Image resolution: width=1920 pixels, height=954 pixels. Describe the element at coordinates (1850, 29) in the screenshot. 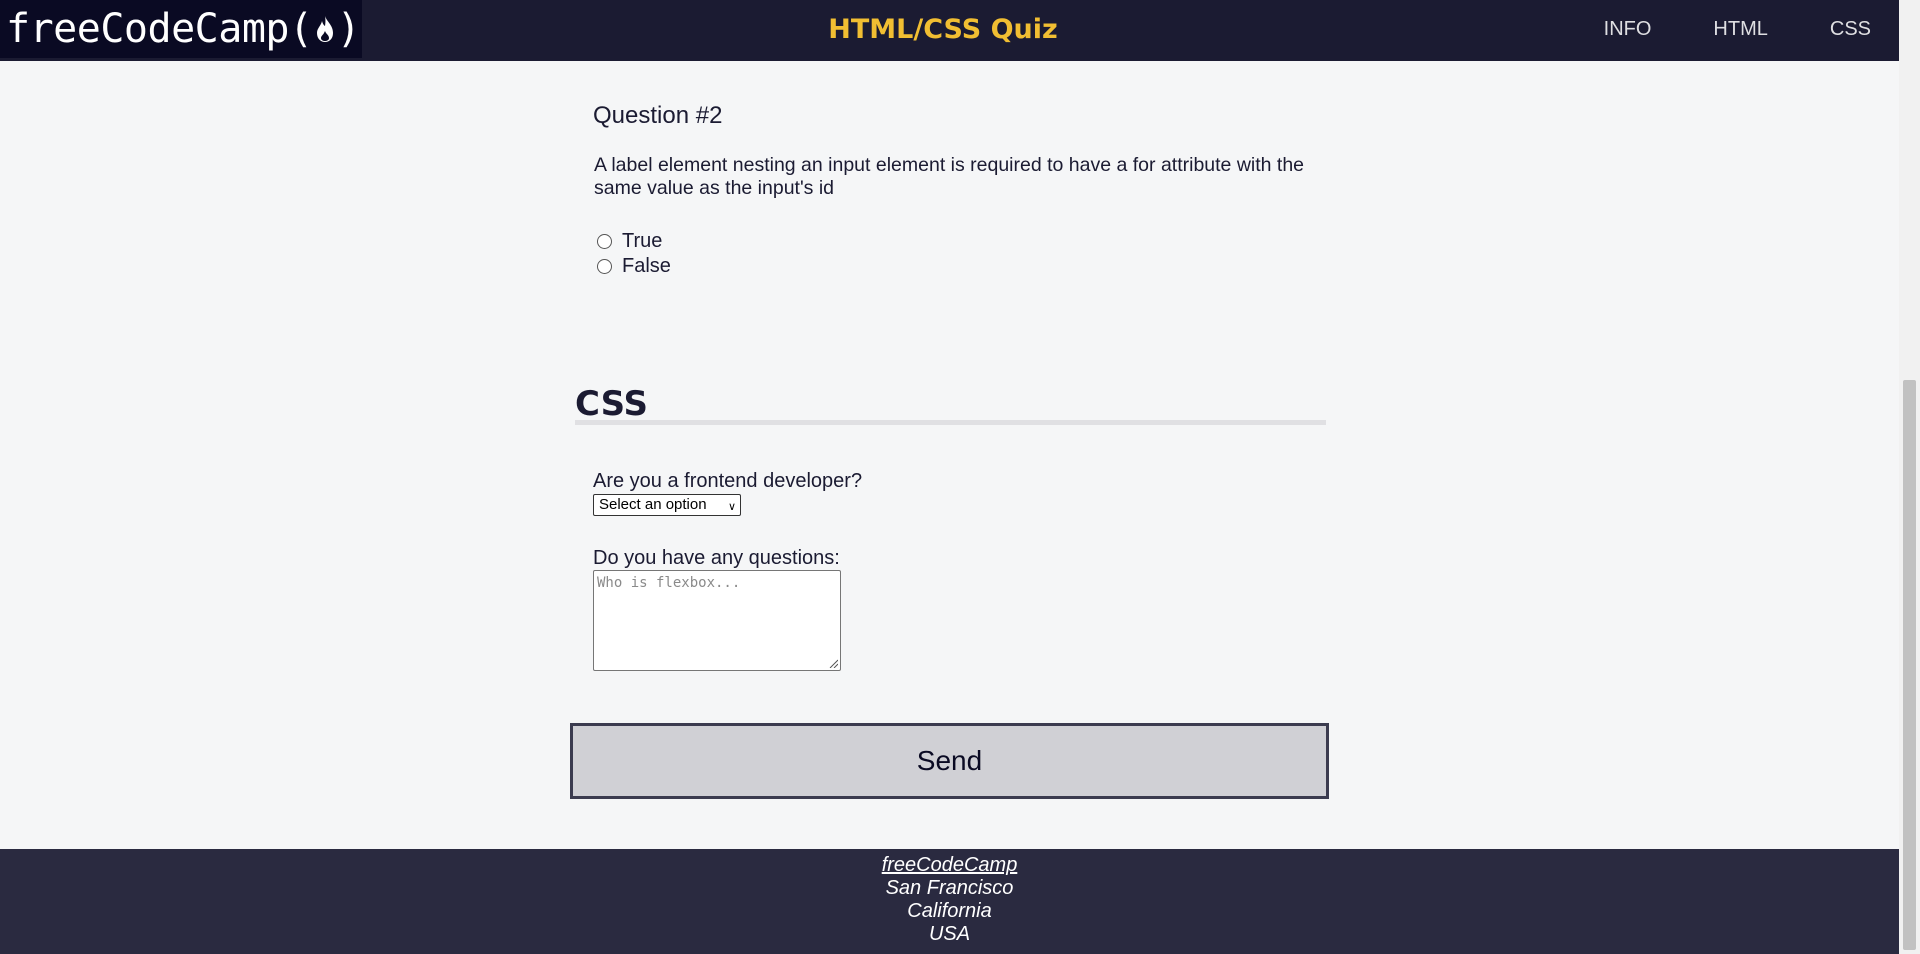

I see `nav-link-css: CSS` at that location.